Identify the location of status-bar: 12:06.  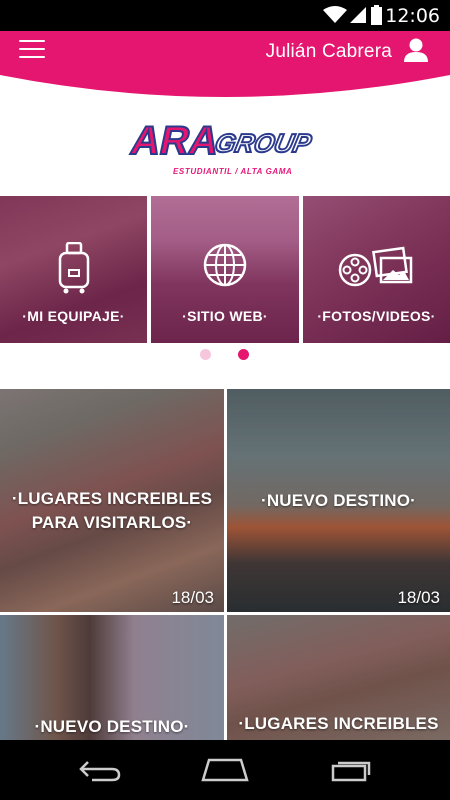
(225, 15).